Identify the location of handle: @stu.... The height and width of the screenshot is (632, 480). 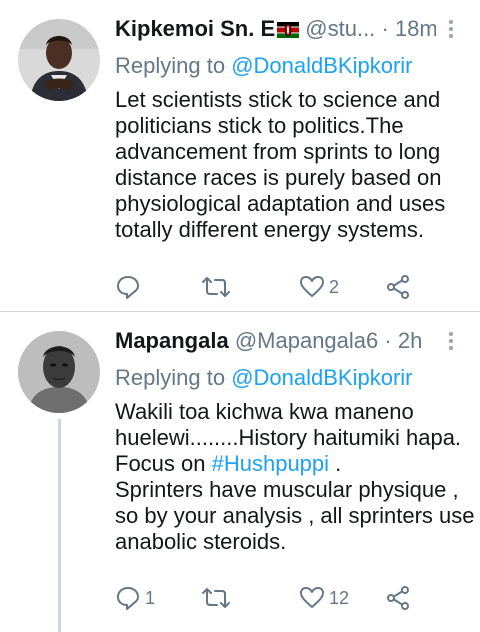
(340, 28).